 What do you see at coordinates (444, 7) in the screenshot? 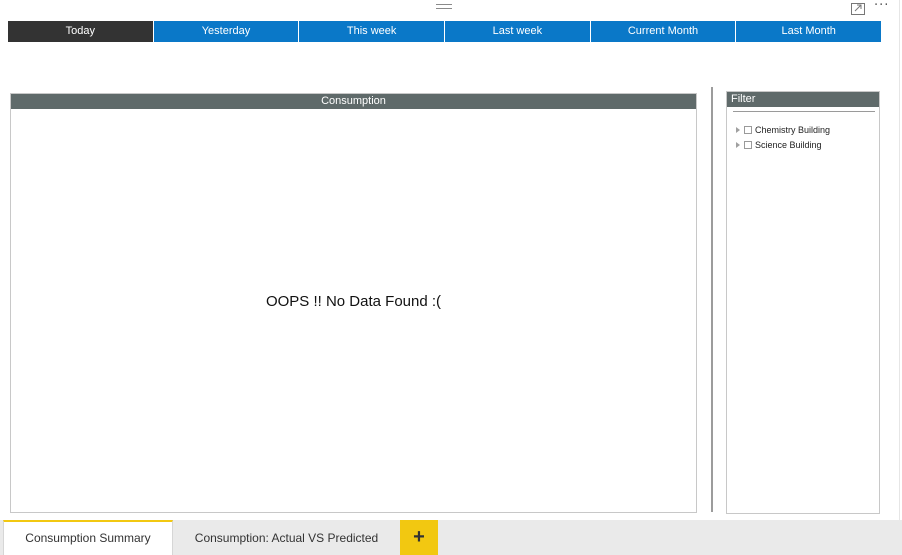
I see `drag-handle-icon` at bounding box center [444, 7].